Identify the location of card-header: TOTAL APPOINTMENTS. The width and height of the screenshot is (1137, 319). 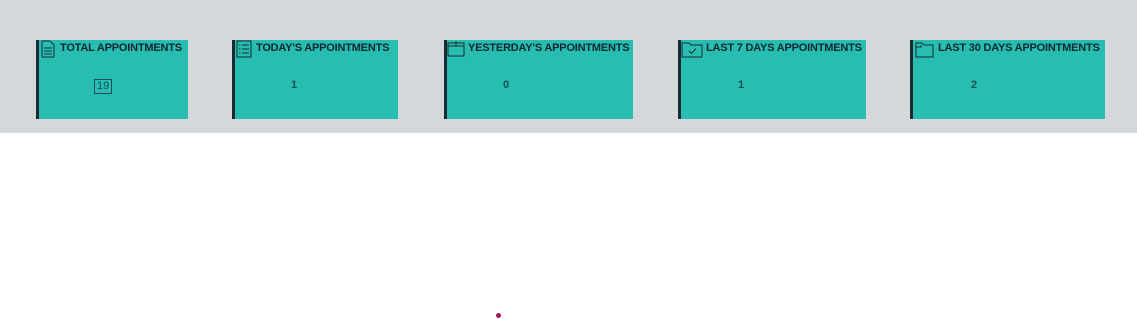
(110, 50).